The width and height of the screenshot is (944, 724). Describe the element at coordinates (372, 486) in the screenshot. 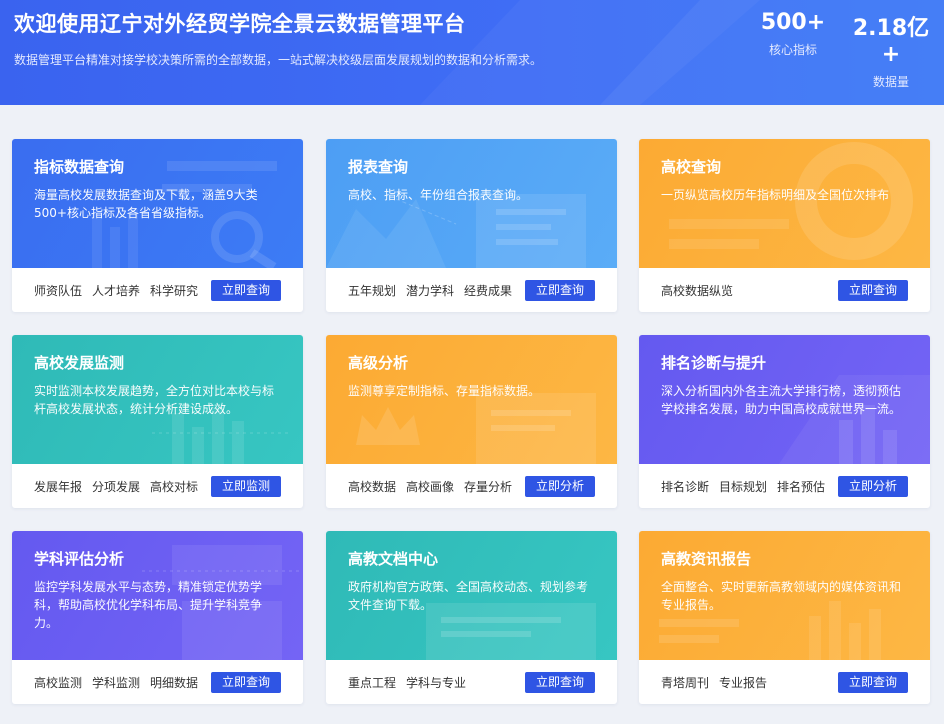

I see `card-tag: 高校数据` at that location.